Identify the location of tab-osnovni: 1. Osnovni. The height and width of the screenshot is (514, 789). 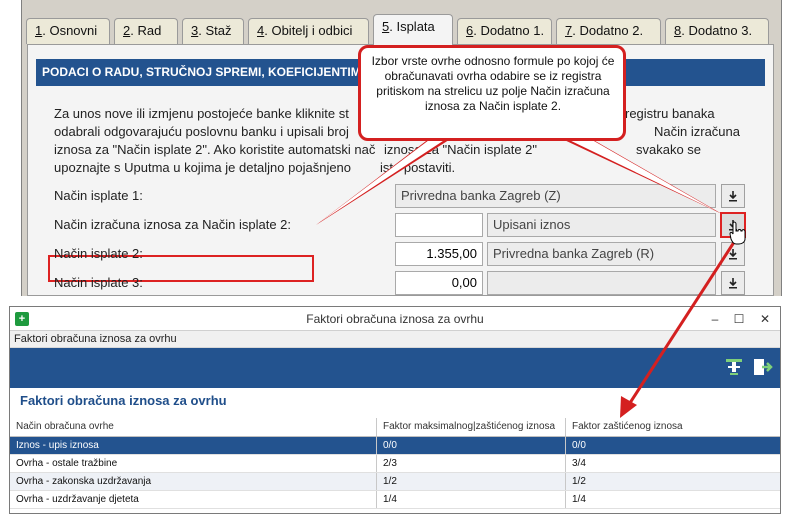
(68, 31).